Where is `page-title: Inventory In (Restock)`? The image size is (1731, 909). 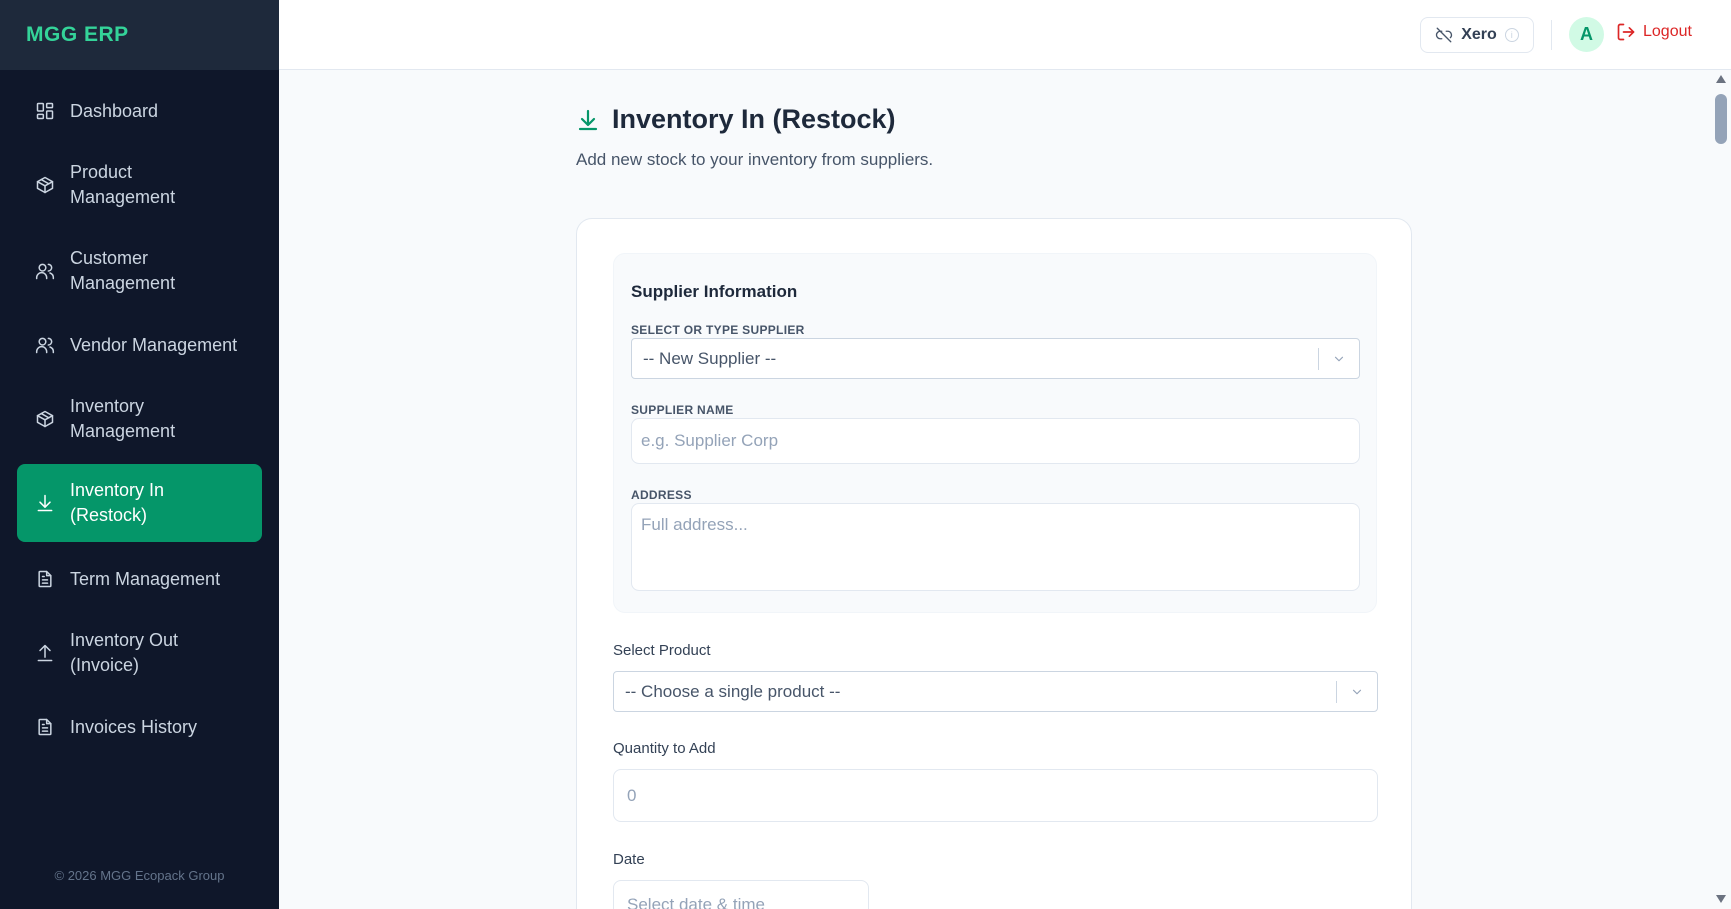 page-title: Inventory In (Restock) is located at coordinates (736, 119).